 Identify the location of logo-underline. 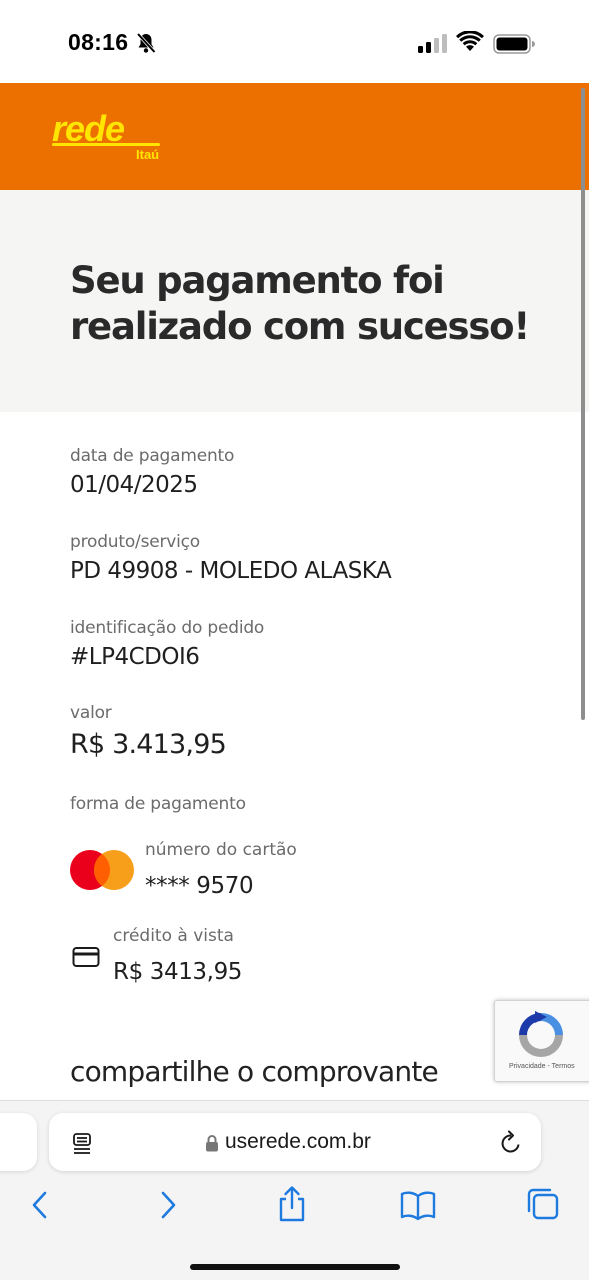
(106, 144).